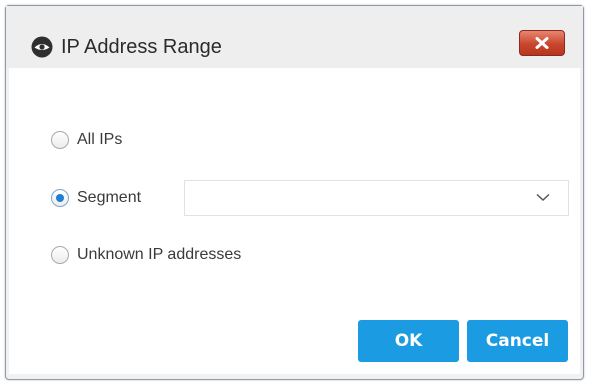 This screenshot has height=385, width=589. I want to click on radio-segment, so click(60, 198).